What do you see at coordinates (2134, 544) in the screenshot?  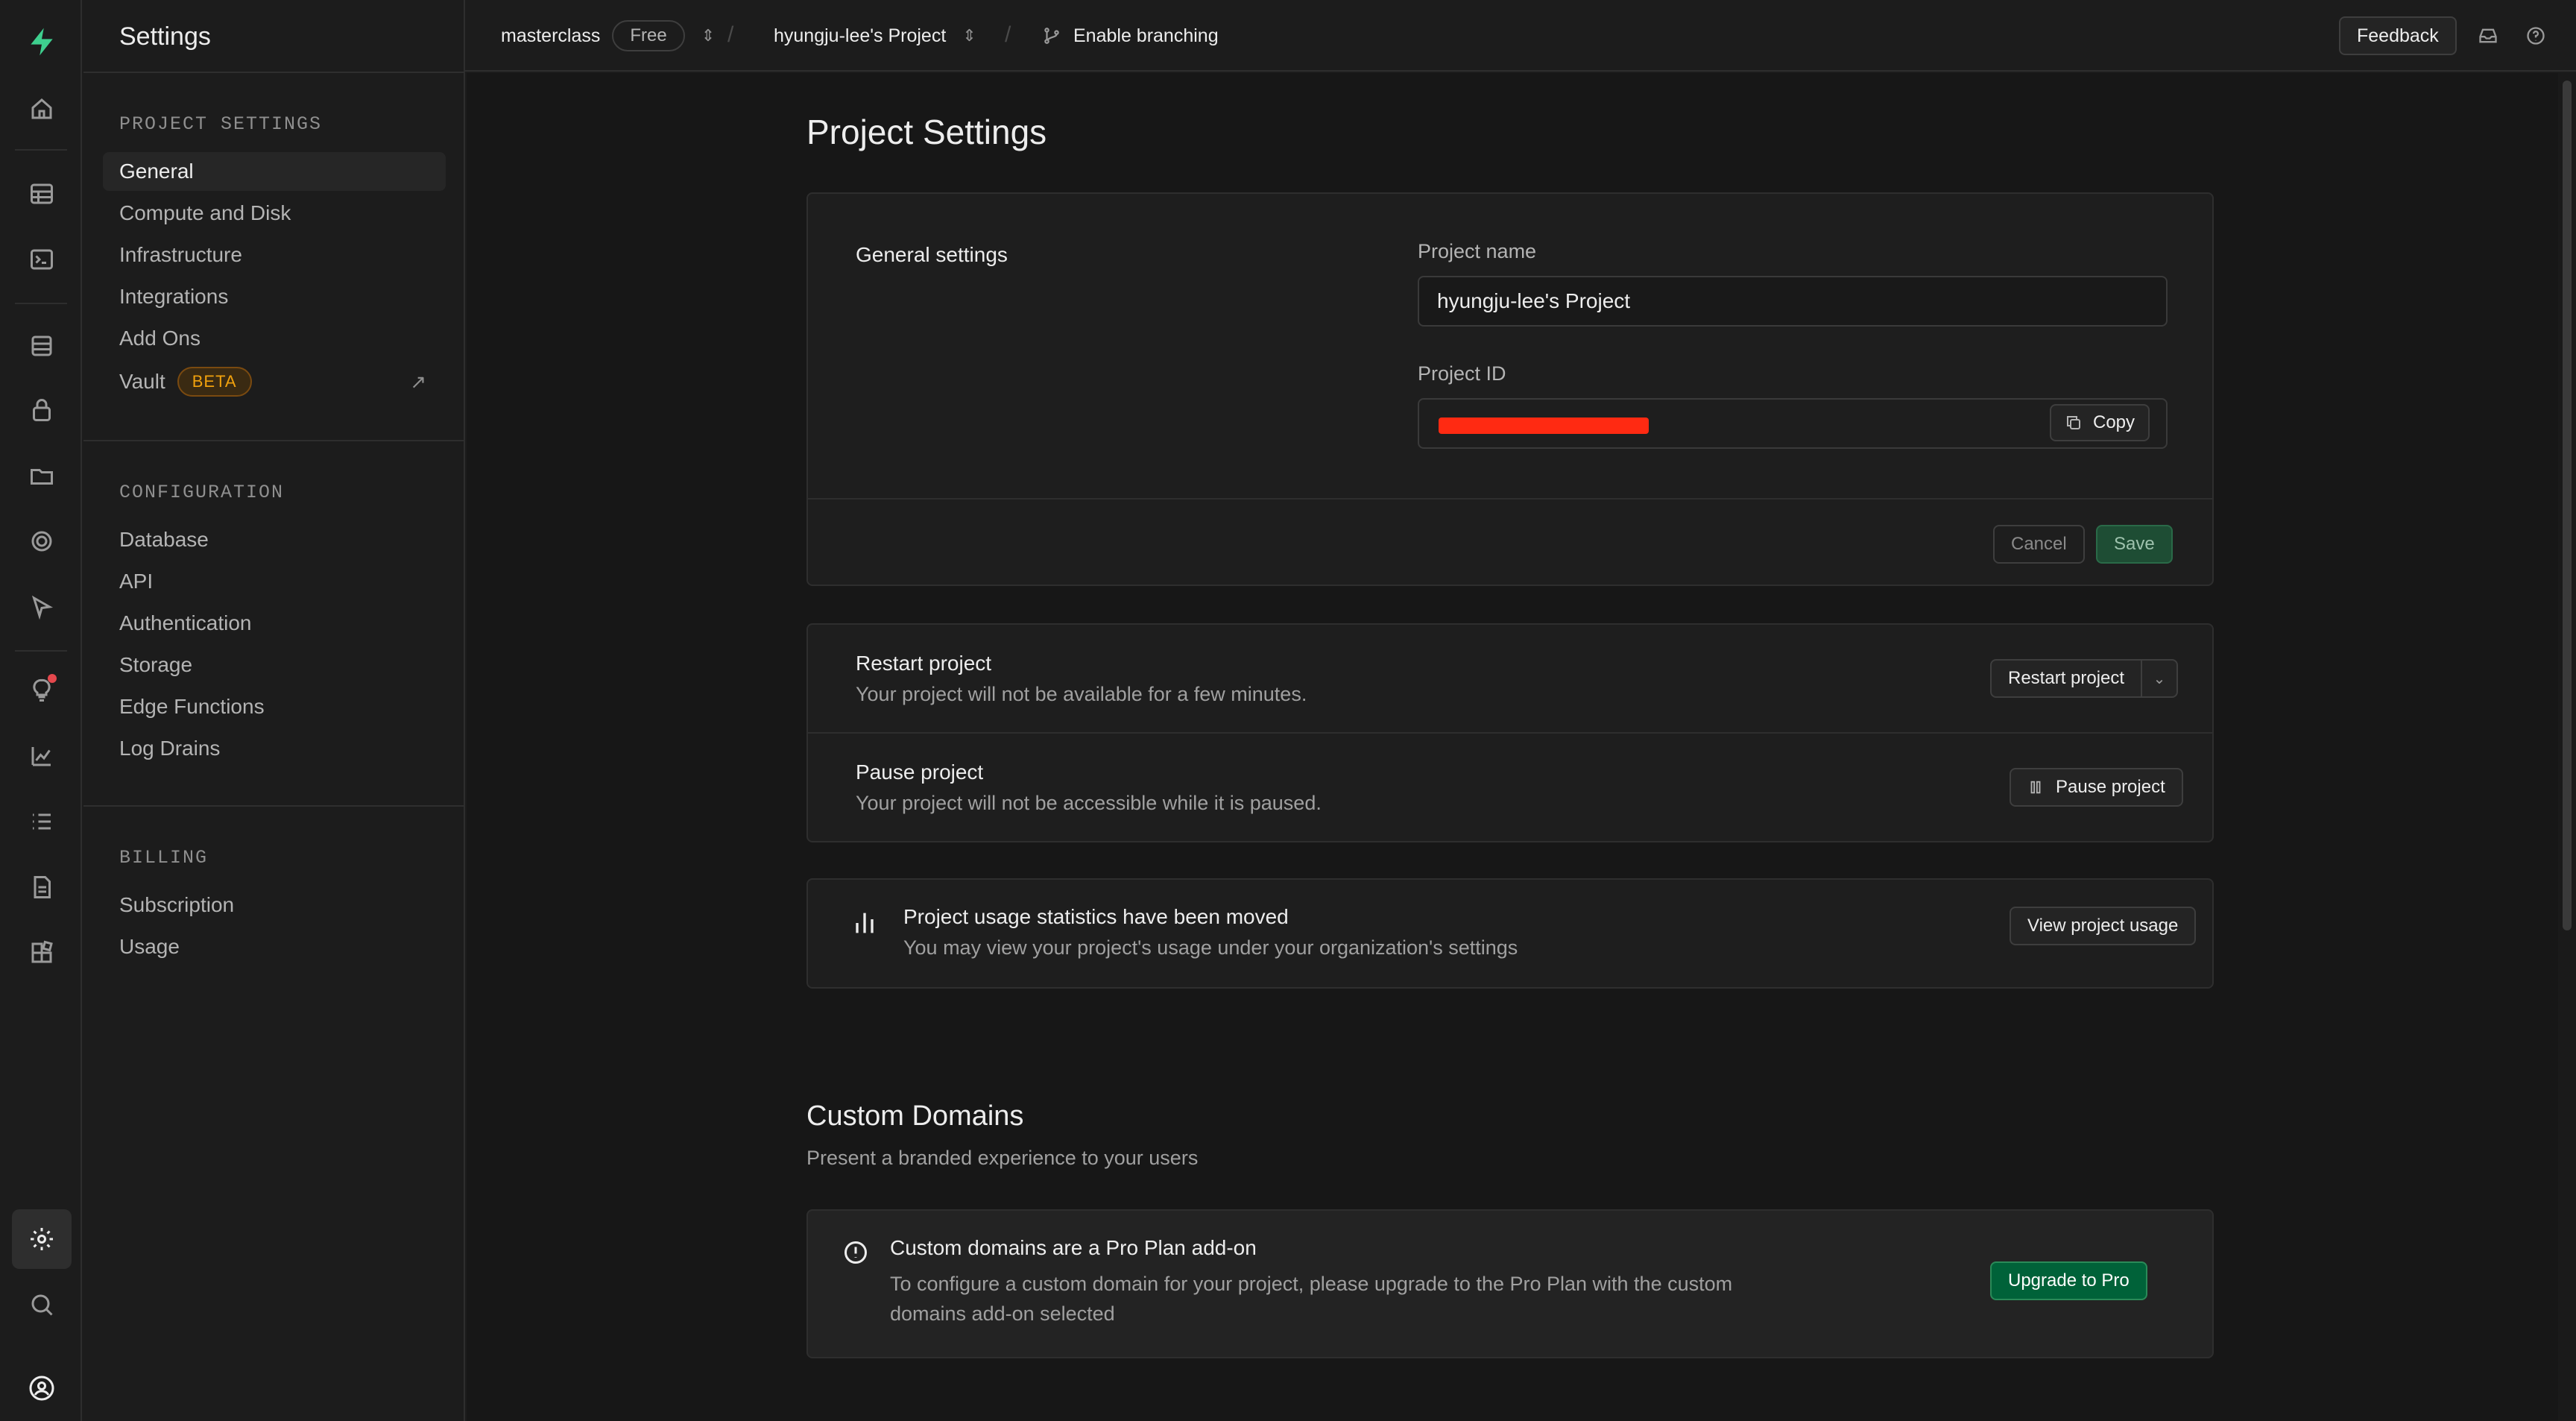 I see `save-button: Save` at bounding box center [2134, 544].